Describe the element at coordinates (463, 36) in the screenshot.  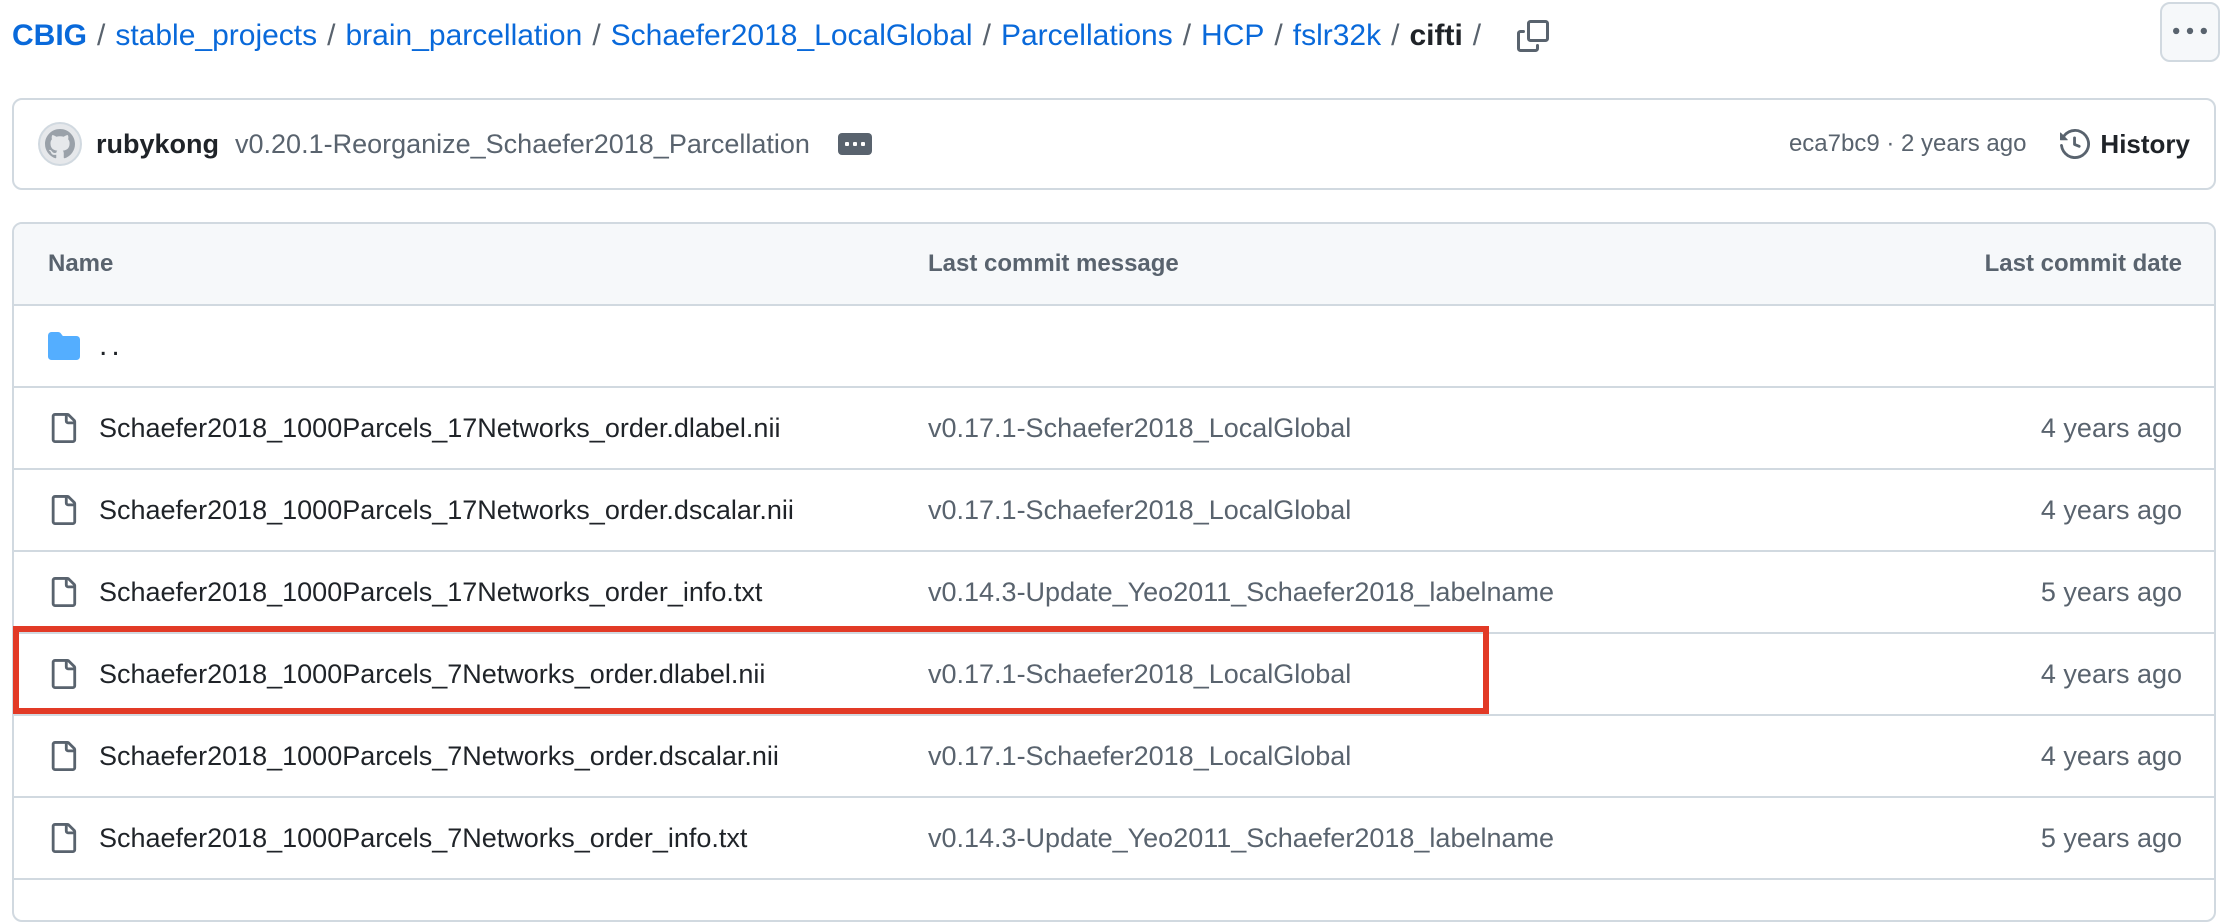
I see `breadcrumb-link-brain-parcellation: brain_parcellation` at that location.